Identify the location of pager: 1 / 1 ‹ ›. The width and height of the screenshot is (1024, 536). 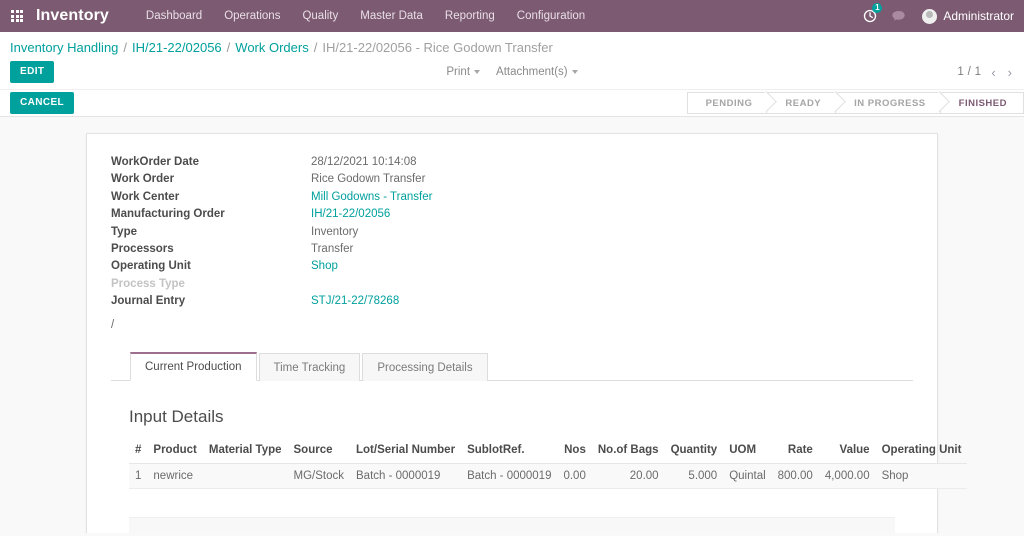
(985, 72).